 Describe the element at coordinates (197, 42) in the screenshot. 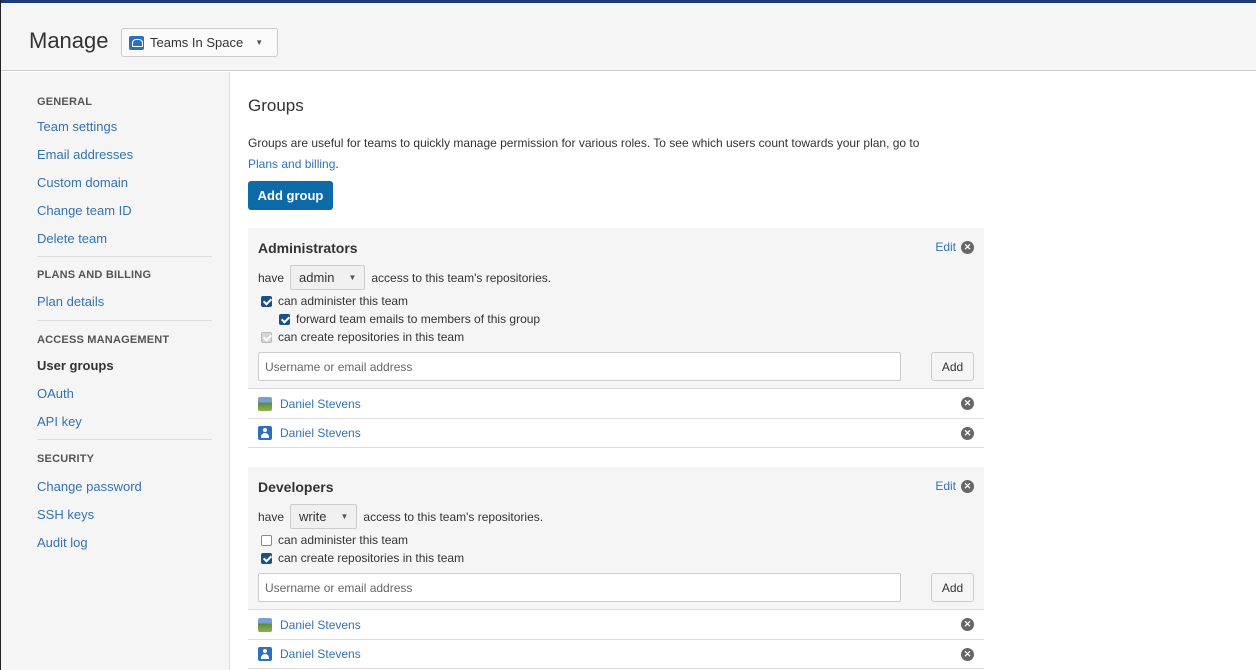

I see `team-name: Teams In Space` at that location.